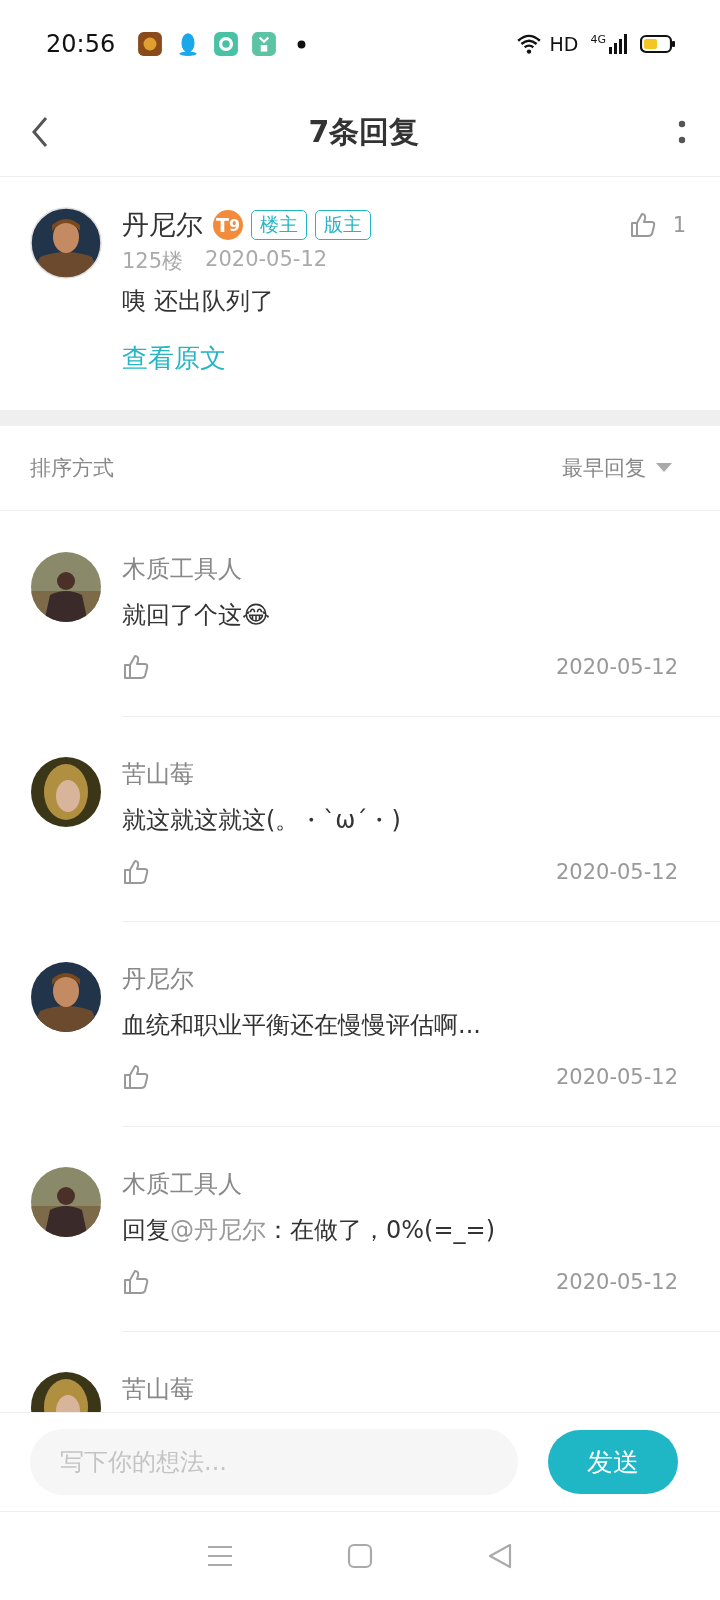 Image resolution: width=720 pixels, height=1600 pixels. I want to click on back-icon, so click(40, 132).